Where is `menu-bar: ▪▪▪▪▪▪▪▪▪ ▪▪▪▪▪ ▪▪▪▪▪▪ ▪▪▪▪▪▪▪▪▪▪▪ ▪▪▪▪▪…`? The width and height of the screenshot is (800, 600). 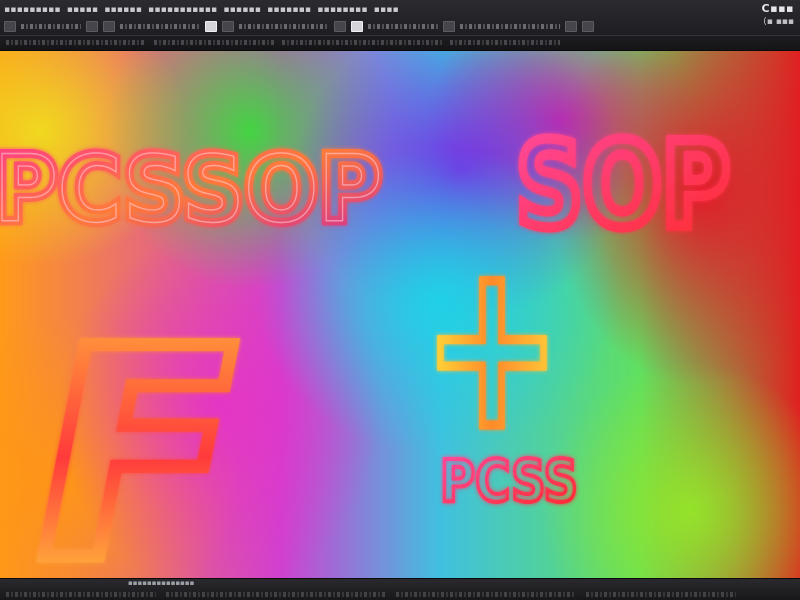
menu-bar: ▪▪▪▪▪▪▪▪▪ ▪▪▪▪▪ ▪▪▪▪▪▪ ▪▪▪▪▪▪▪▪▪▪▪ ▪▪▪▪▪… is located at coordinates (400, 10).